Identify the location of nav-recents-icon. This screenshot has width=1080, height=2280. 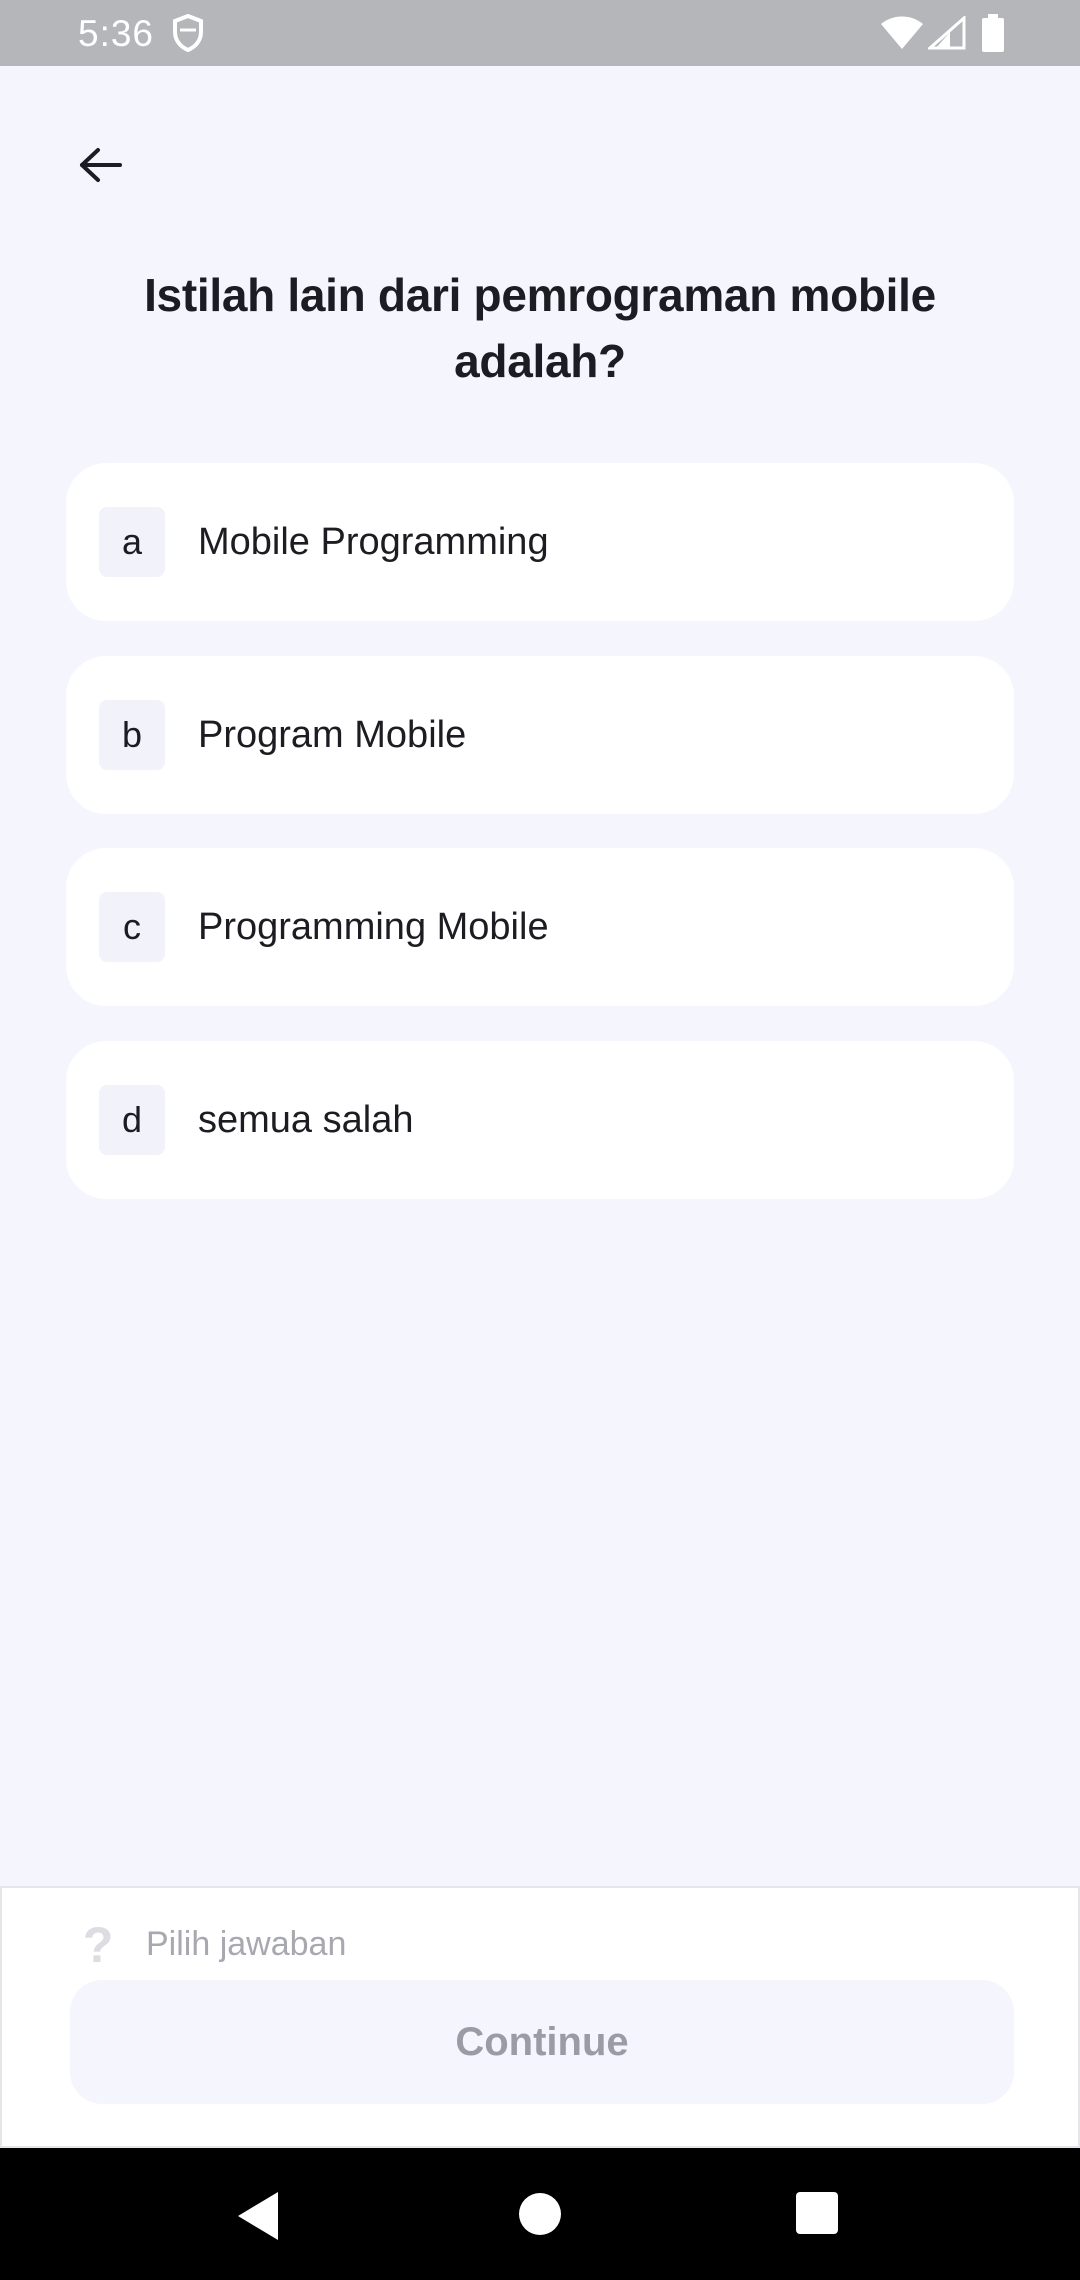
(817, 2213).